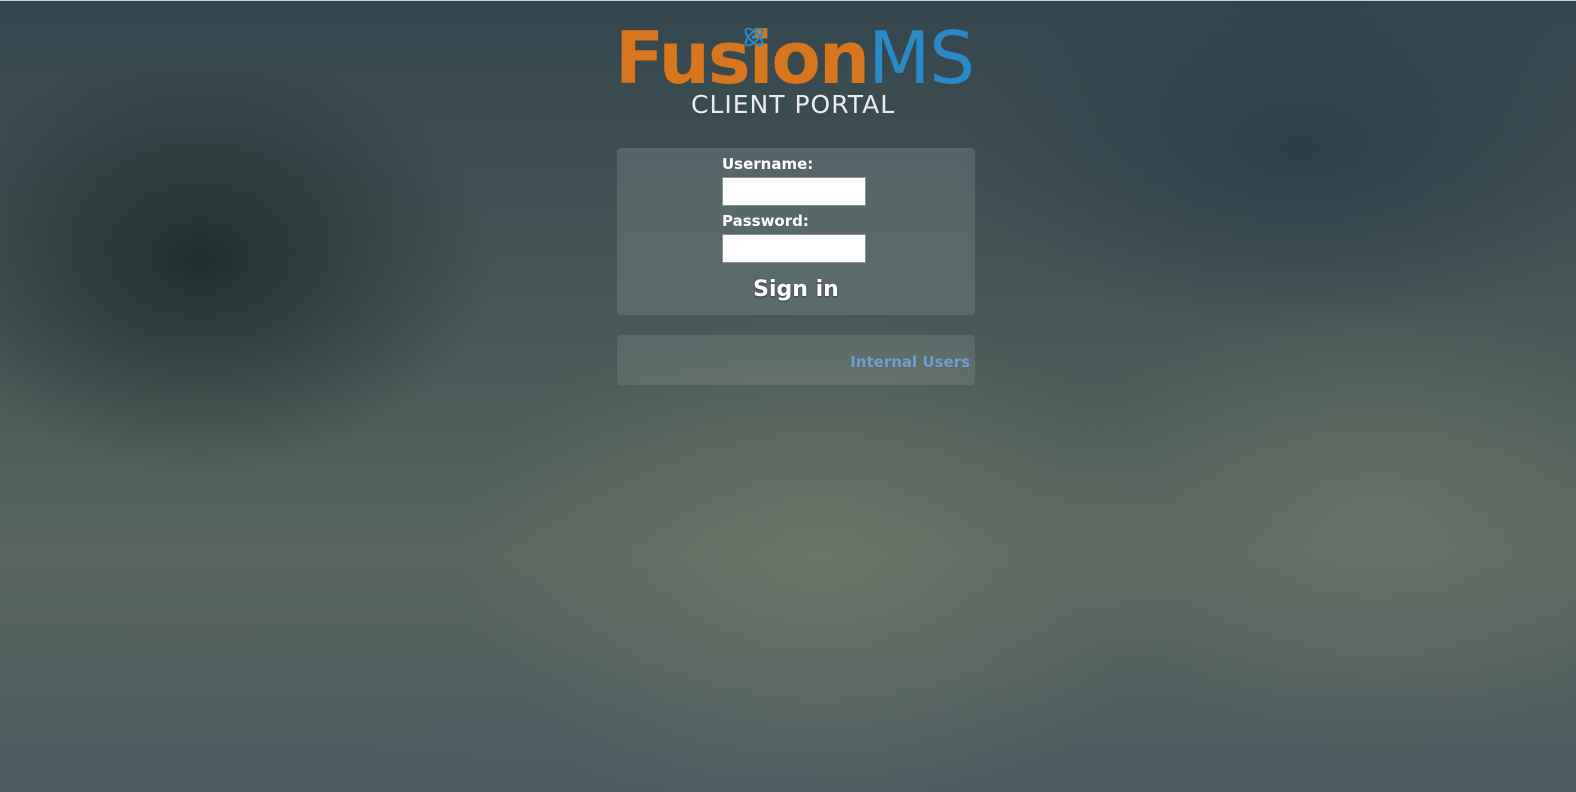 The width and height of the screenshot is (1576, 792). What do you see at coordinates (768, 164) in the screenshot?
I see `username-label: Username:` at bounding box center [768, 164].